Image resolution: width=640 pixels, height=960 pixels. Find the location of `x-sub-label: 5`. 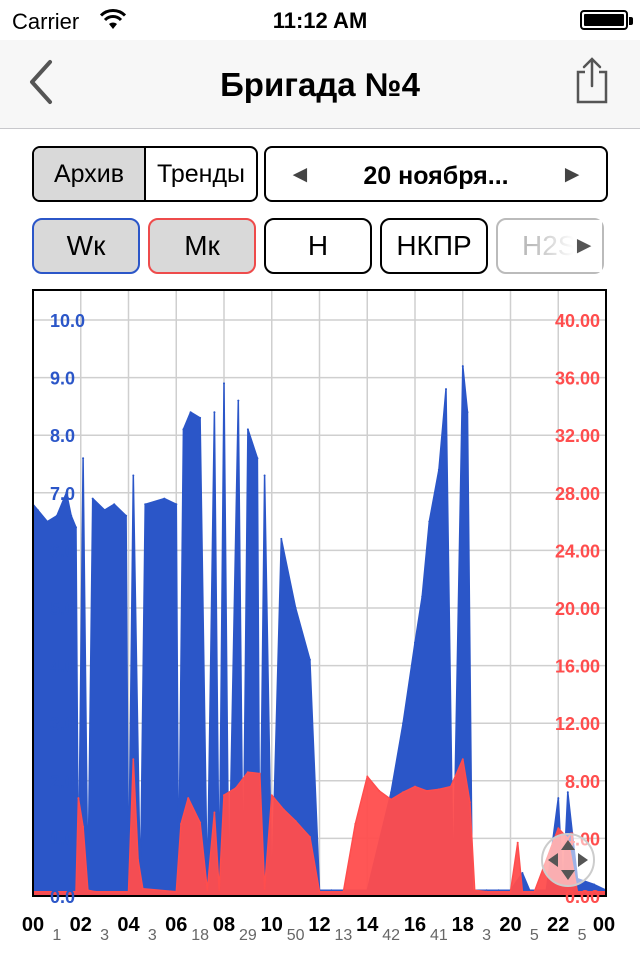

x-sub-label: 5 is located at coordinates (582, 935).